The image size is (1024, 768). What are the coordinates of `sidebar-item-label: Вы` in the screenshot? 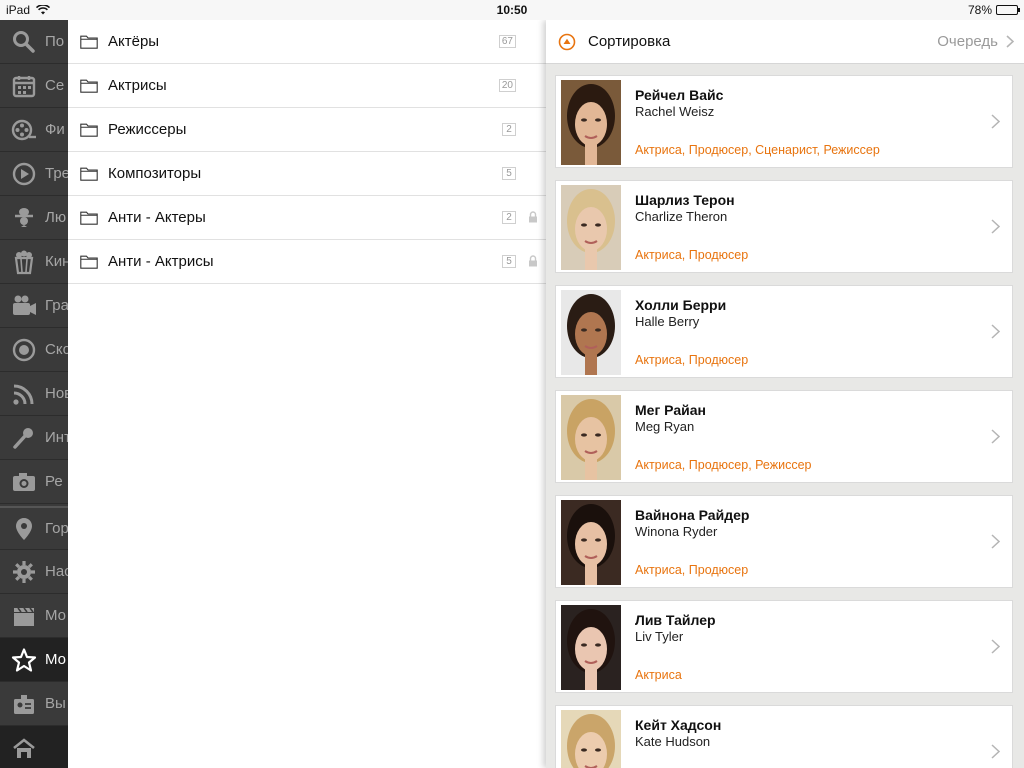 It's located at (55, 703).